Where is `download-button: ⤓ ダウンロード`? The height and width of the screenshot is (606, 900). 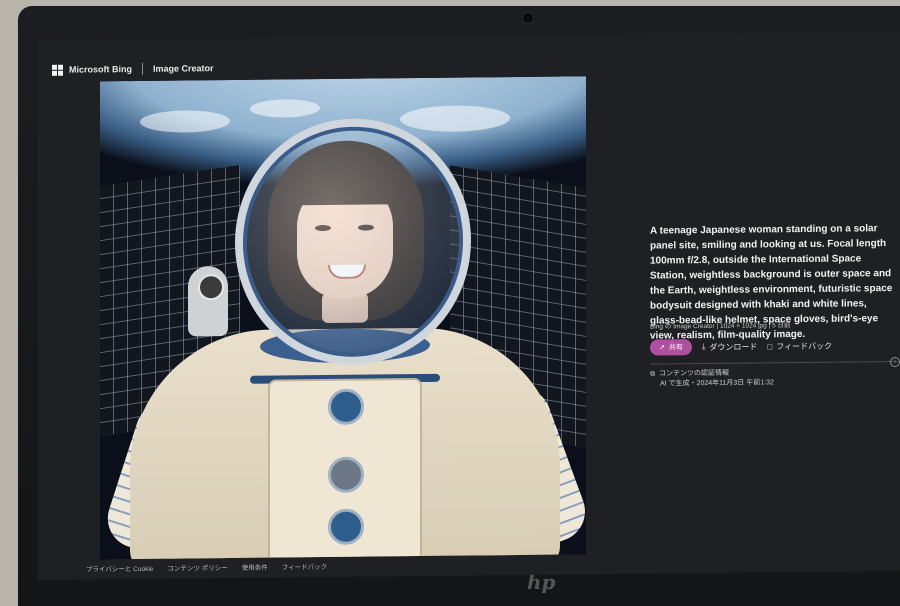 download-button: ⤓ ダウンロード is located at coordinates (730, 347).